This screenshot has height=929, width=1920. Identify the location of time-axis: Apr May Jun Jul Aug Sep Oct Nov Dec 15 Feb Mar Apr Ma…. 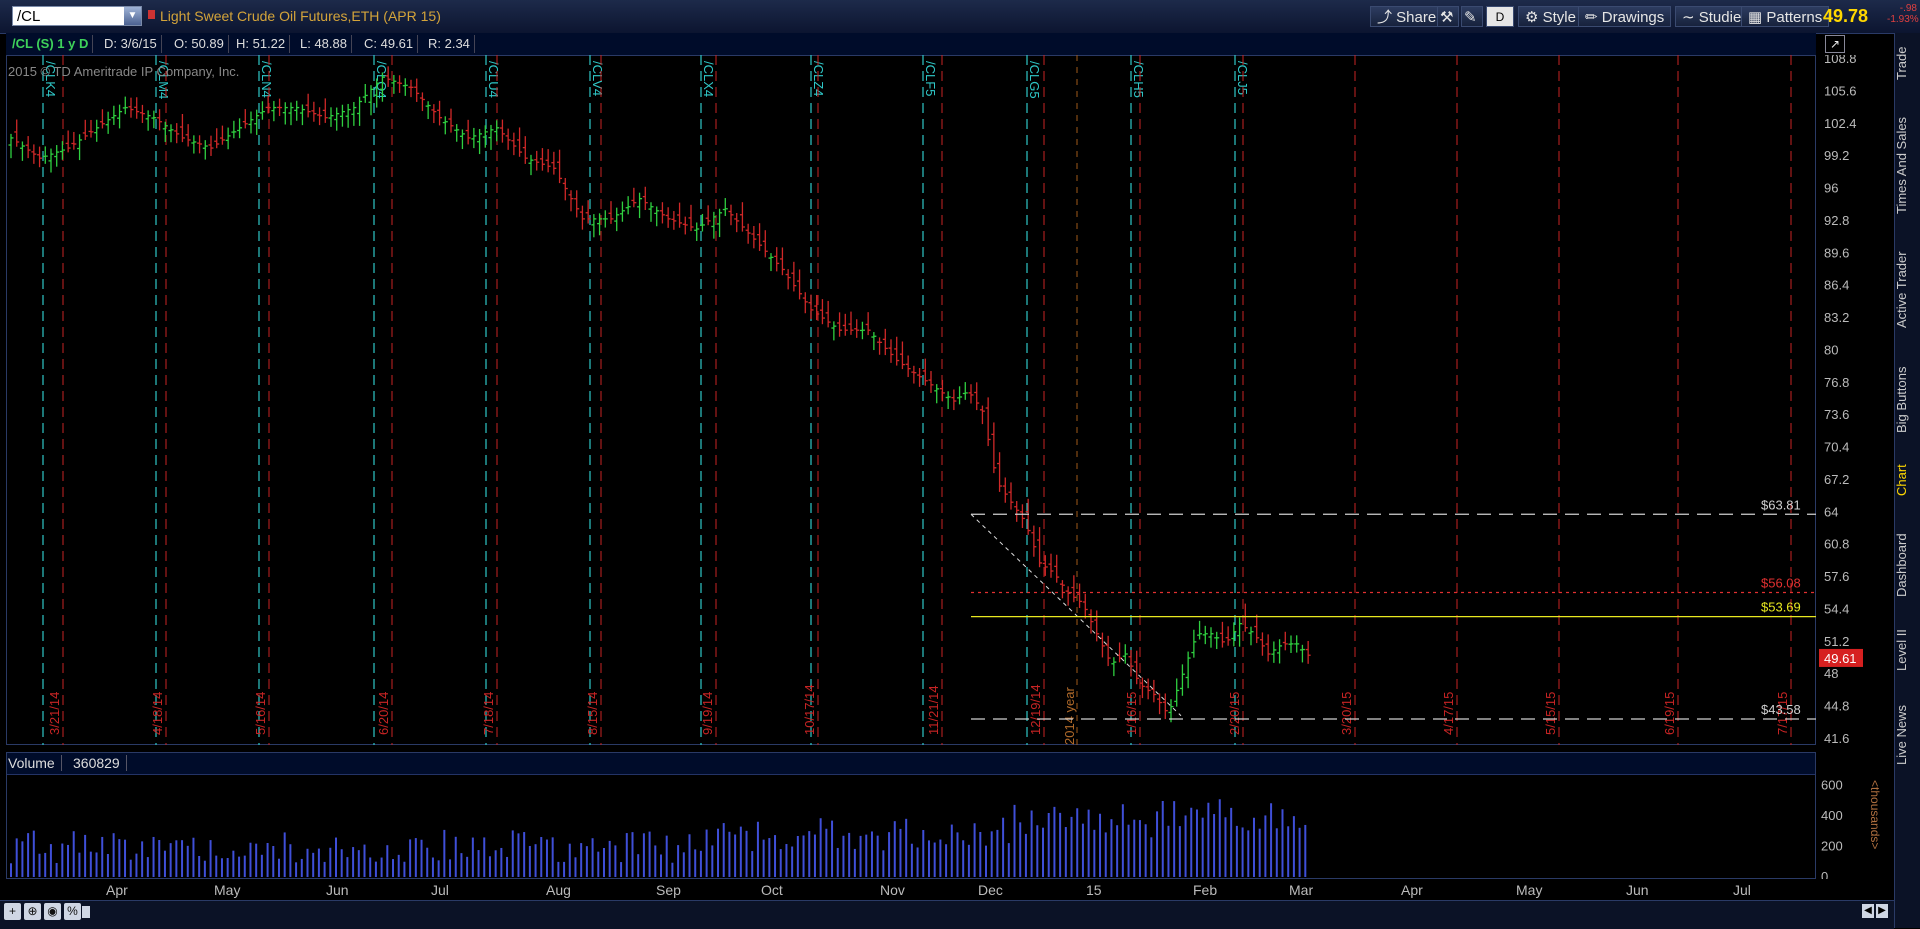
(928, 890).